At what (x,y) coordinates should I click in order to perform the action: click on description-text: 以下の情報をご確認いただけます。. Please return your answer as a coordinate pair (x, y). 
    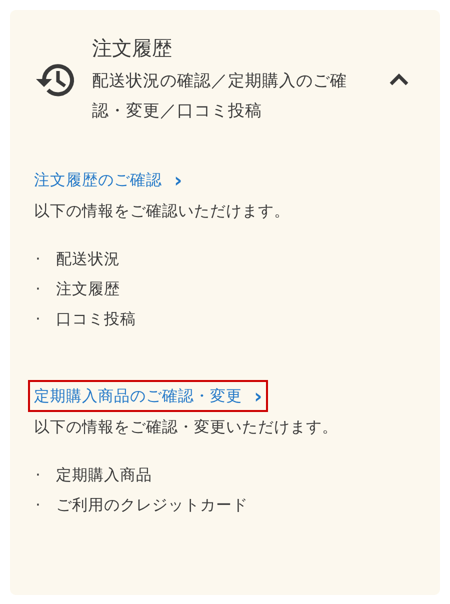
    Looking at the image, I should click on (162, 211).